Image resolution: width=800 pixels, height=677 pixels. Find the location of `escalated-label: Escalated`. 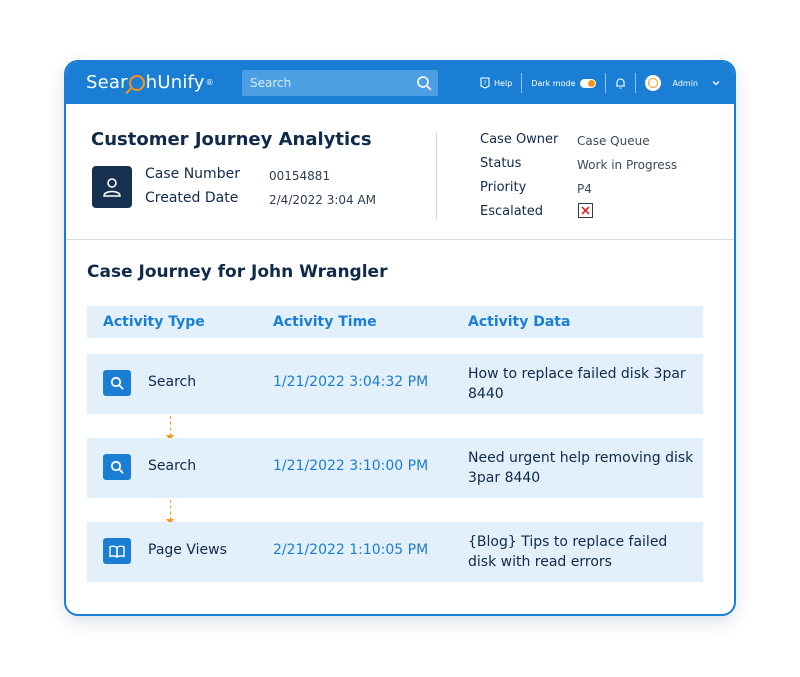

escalated-label: Escalated is located at coordinates (512, 211).